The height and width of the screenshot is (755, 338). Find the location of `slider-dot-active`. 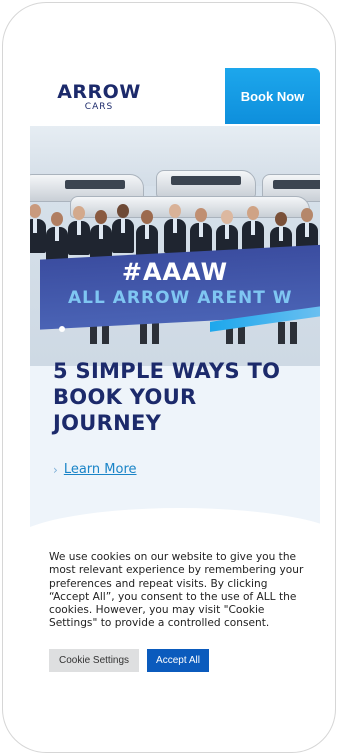

slider-dot-active is located at coordinates (62, 329).